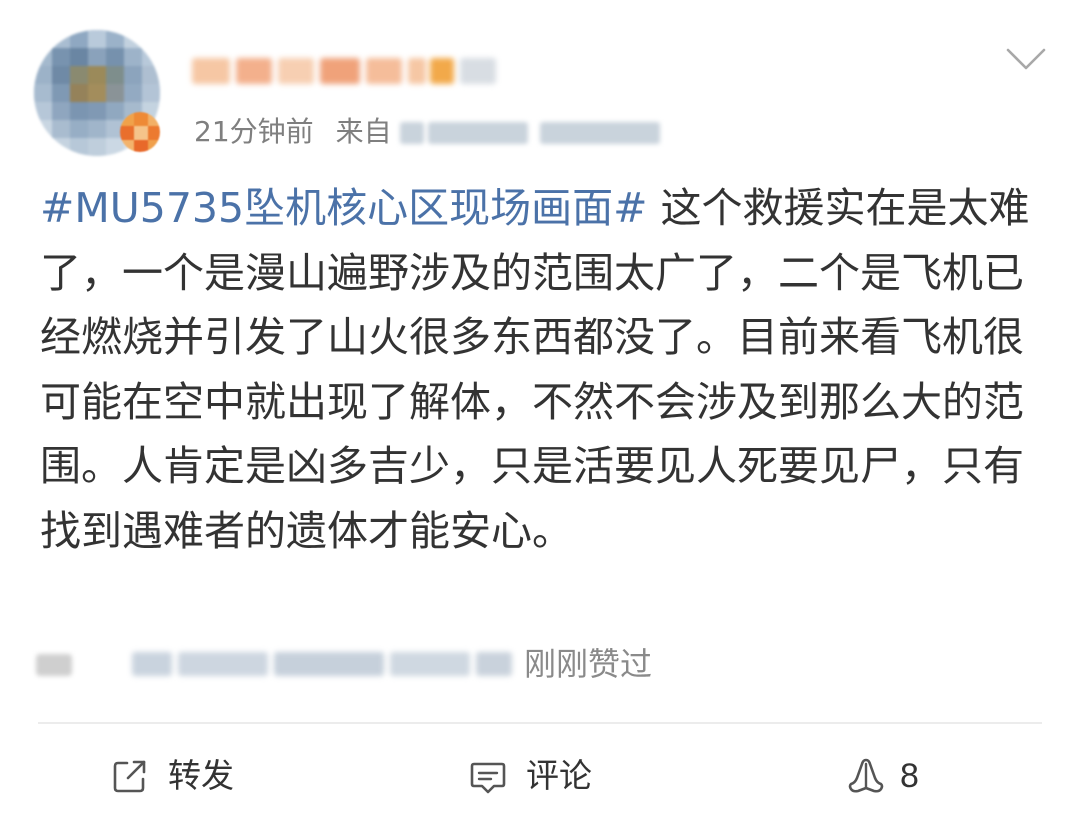 The image size is (1080, 818). Describe the element at coordinates (909, 776) in the screenshot. I see `like-count: 8` at that location.